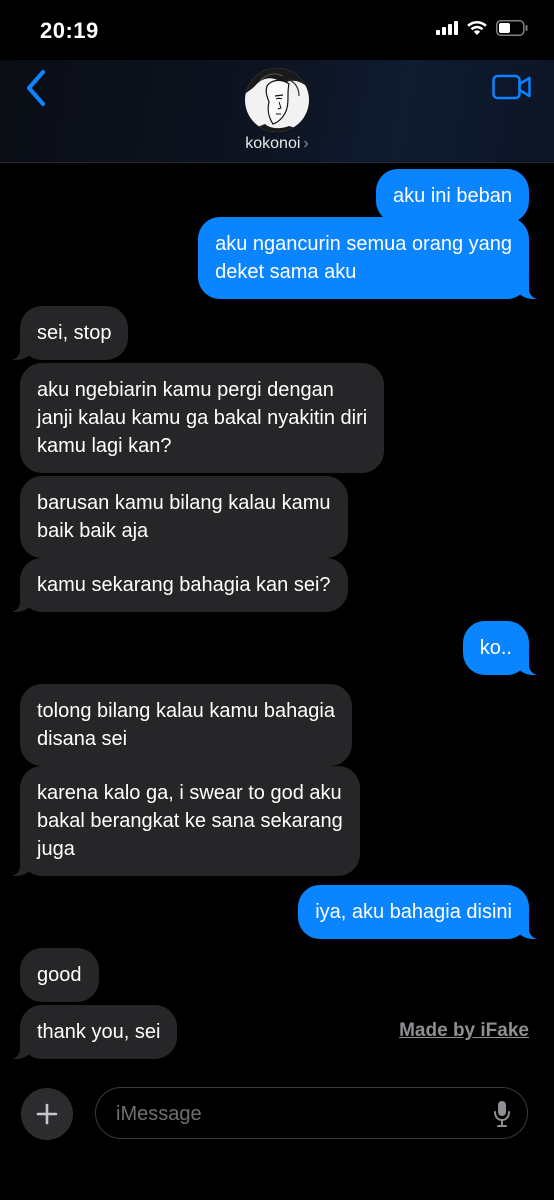 Image resolution: width=554 pixels, height=1200 pixels. I want to click on wifi-icon, so click(477, 27).